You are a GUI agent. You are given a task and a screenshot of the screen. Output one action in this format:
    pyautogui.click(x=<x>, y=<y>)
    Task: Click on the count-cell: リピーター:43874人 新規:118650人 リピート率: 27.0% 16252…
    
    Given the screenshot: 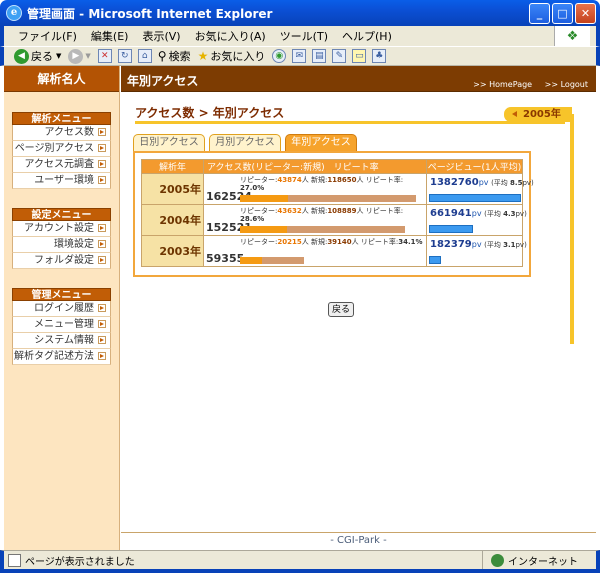 What is the action you would take?
    pyautogui.click(x=315, y=189)
    